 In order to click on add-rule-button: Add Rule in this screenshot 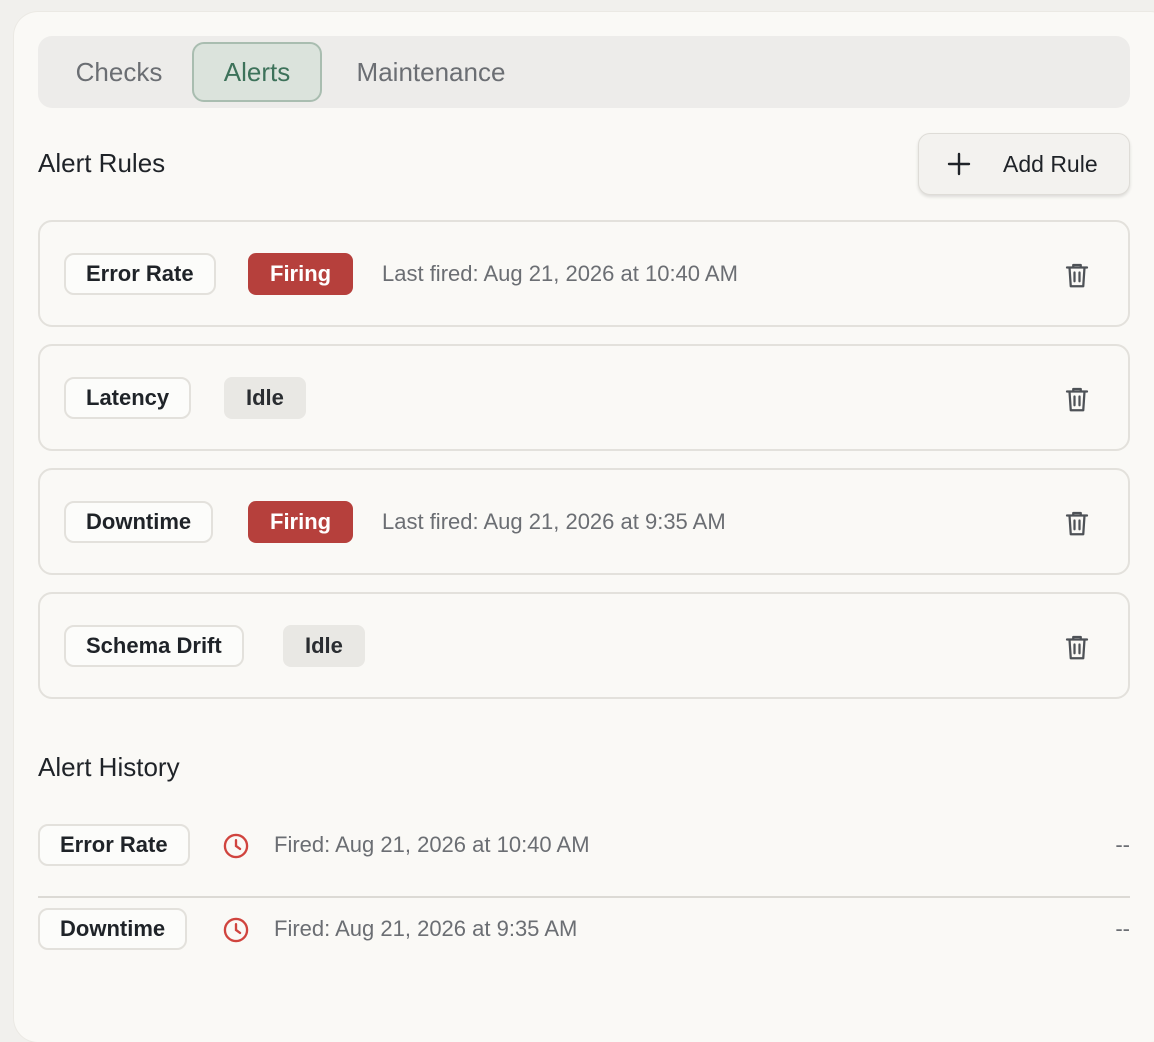, I will do `click(1024, 164)`.